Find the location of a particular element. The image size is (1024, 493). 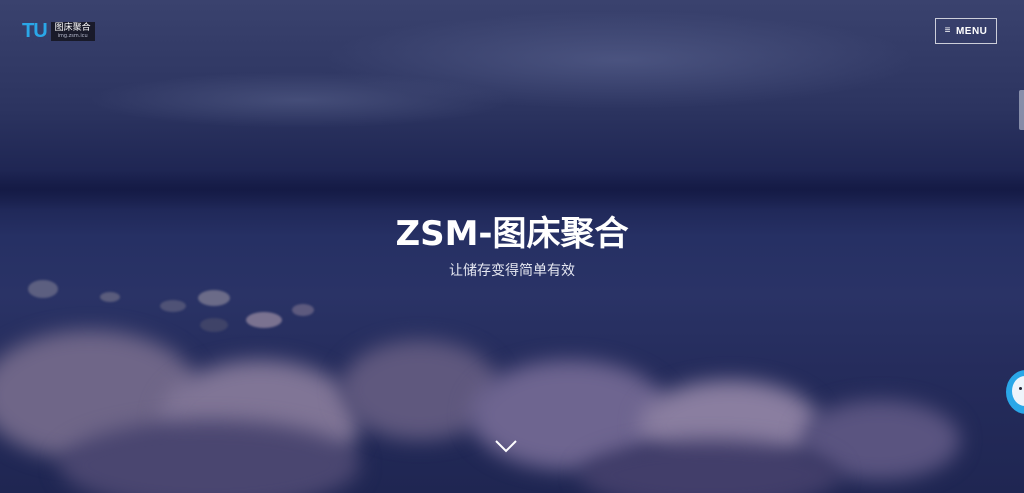

side-tab is located at coordinates (1021, 110).